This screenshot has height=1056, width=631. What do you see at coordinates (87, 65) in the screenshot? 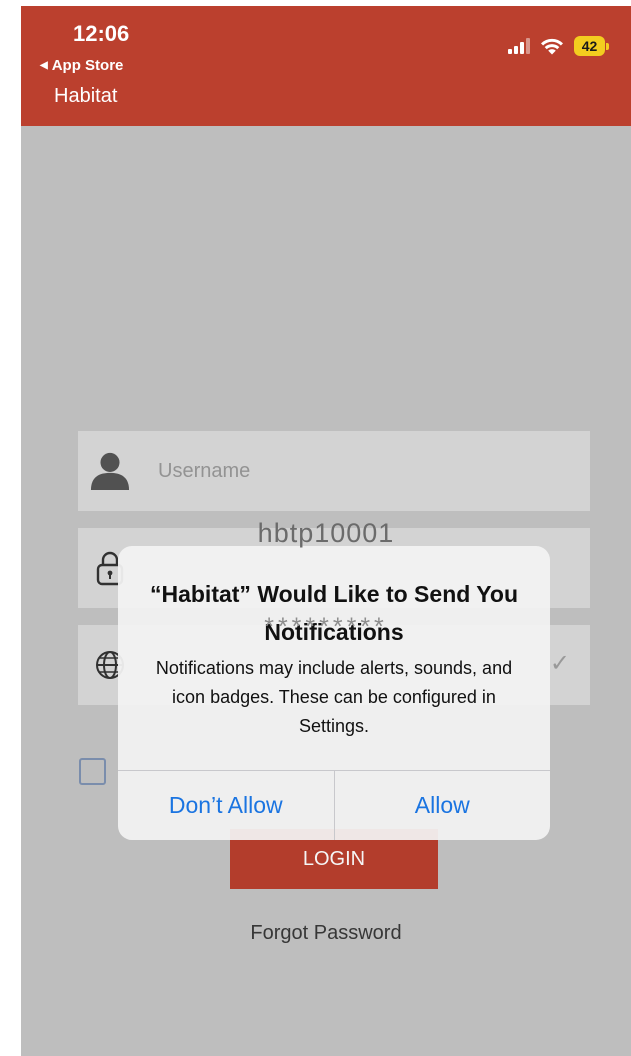
I see `back-label: App Store` at bounding box center [87, 65].